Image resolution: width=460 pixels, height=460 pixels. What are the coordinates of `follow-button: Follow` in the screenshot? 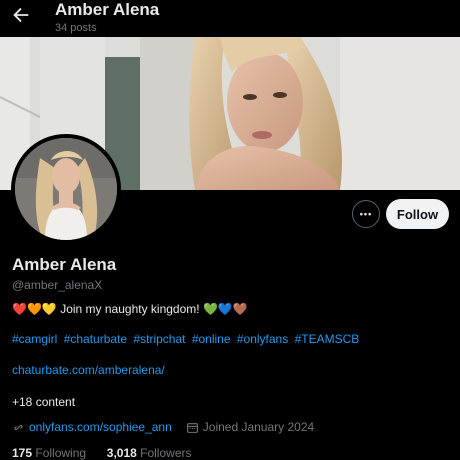 It's located at (417, 214).